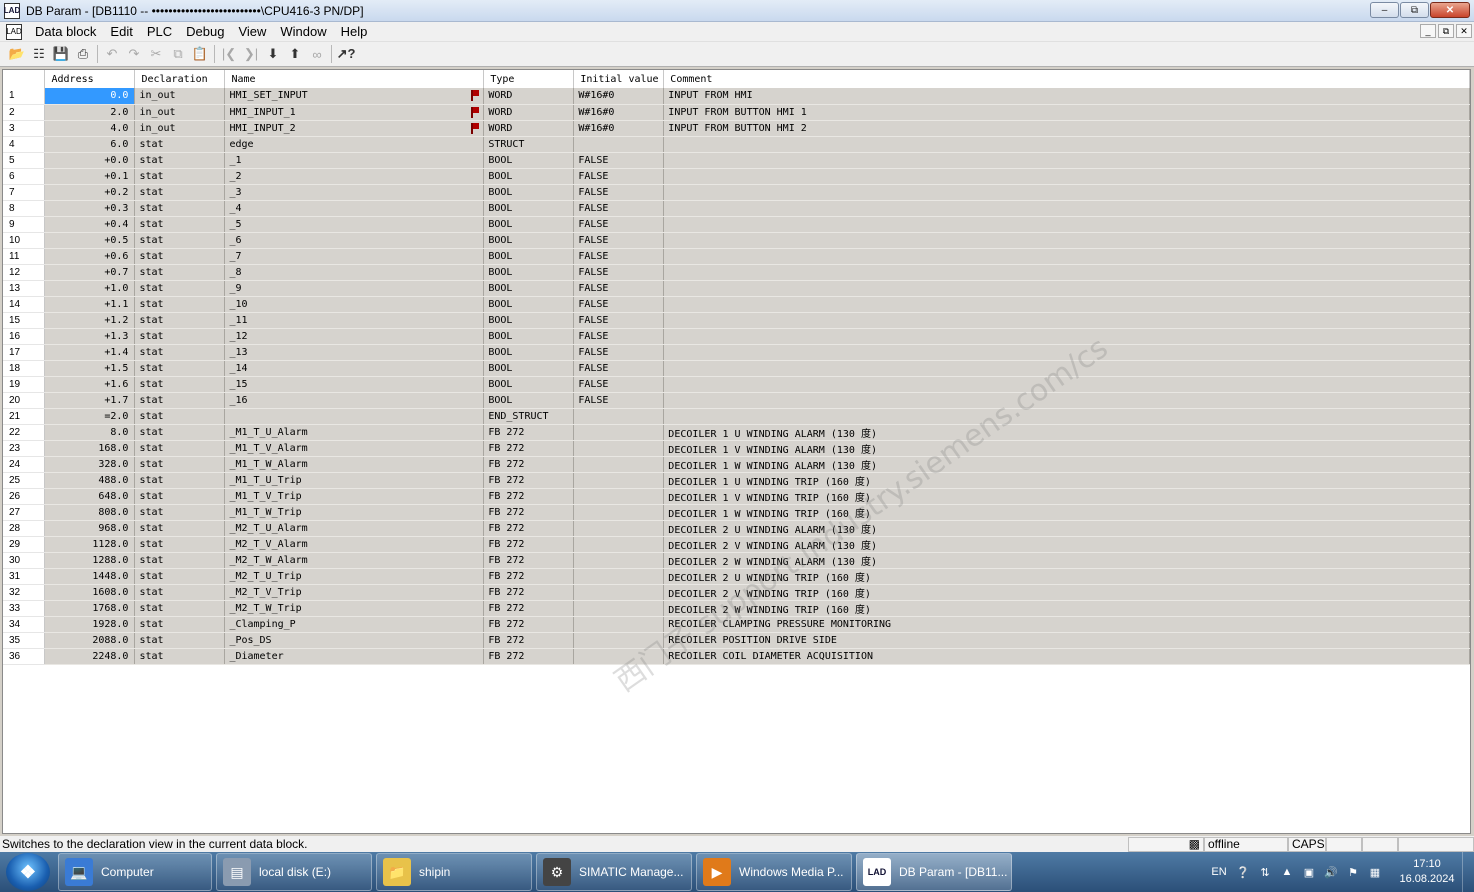 Image resolution: width=1474 pixels, height=892 pixels. Describe the element at coordinates (354, 448) in the screenshot. I see `cell-name: _M1_T_V_Alarm` at that location.